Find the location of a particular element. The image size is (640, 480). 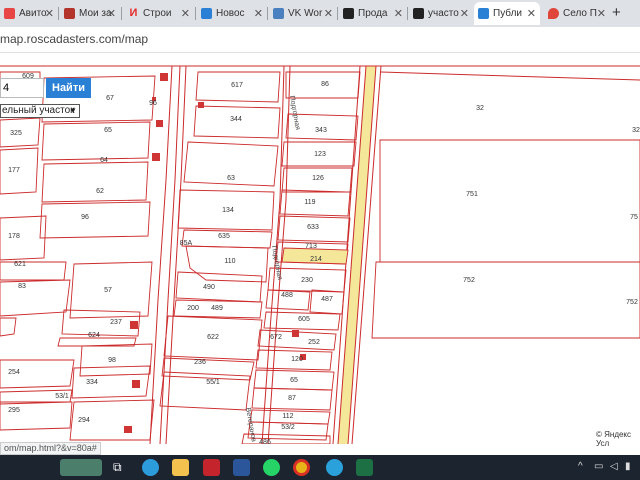

battery-icon: ▮ is located at coordinates (628, 466).